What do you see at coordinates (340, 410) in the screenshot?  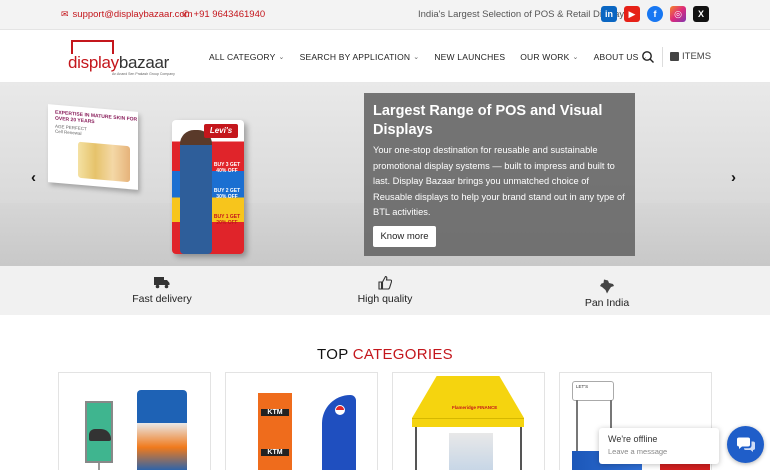 I see `pepsi-logo-icon` at bounding box center [340, 410].